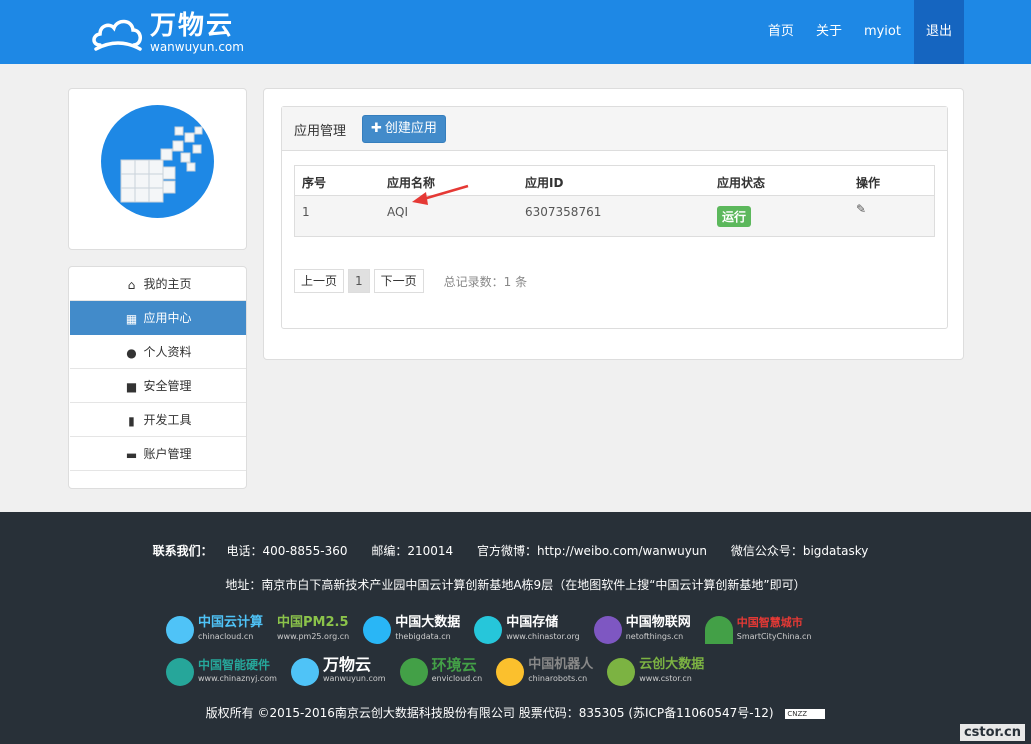  I want to click on partner-logo-pm25: 中国PM2.5 www.pm25.org.cn, so click(313, 630).